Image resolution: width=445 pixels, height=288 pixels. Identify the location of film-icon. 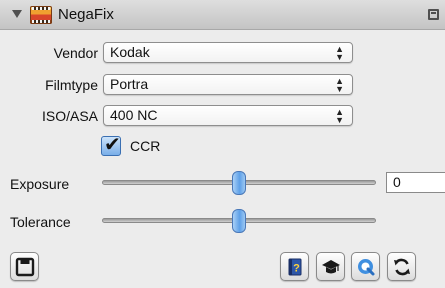
(41, 15).